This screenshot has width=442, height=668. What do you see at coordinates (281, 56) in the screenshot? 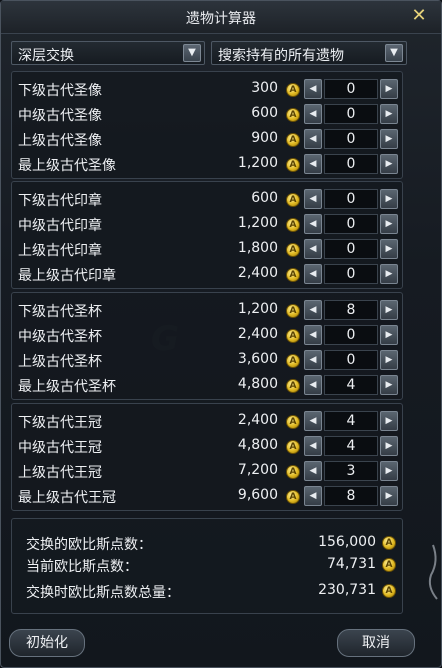
I see `search-scope-value: 搜索持有的所有遗物` at bounding box center [281, 56].